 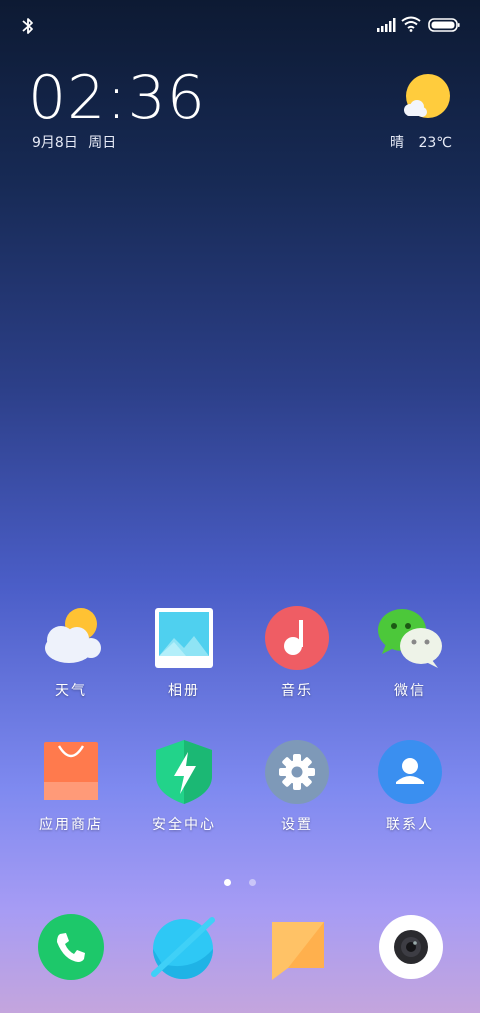 I want to click on dock-browser, so click(x=183, y=947).